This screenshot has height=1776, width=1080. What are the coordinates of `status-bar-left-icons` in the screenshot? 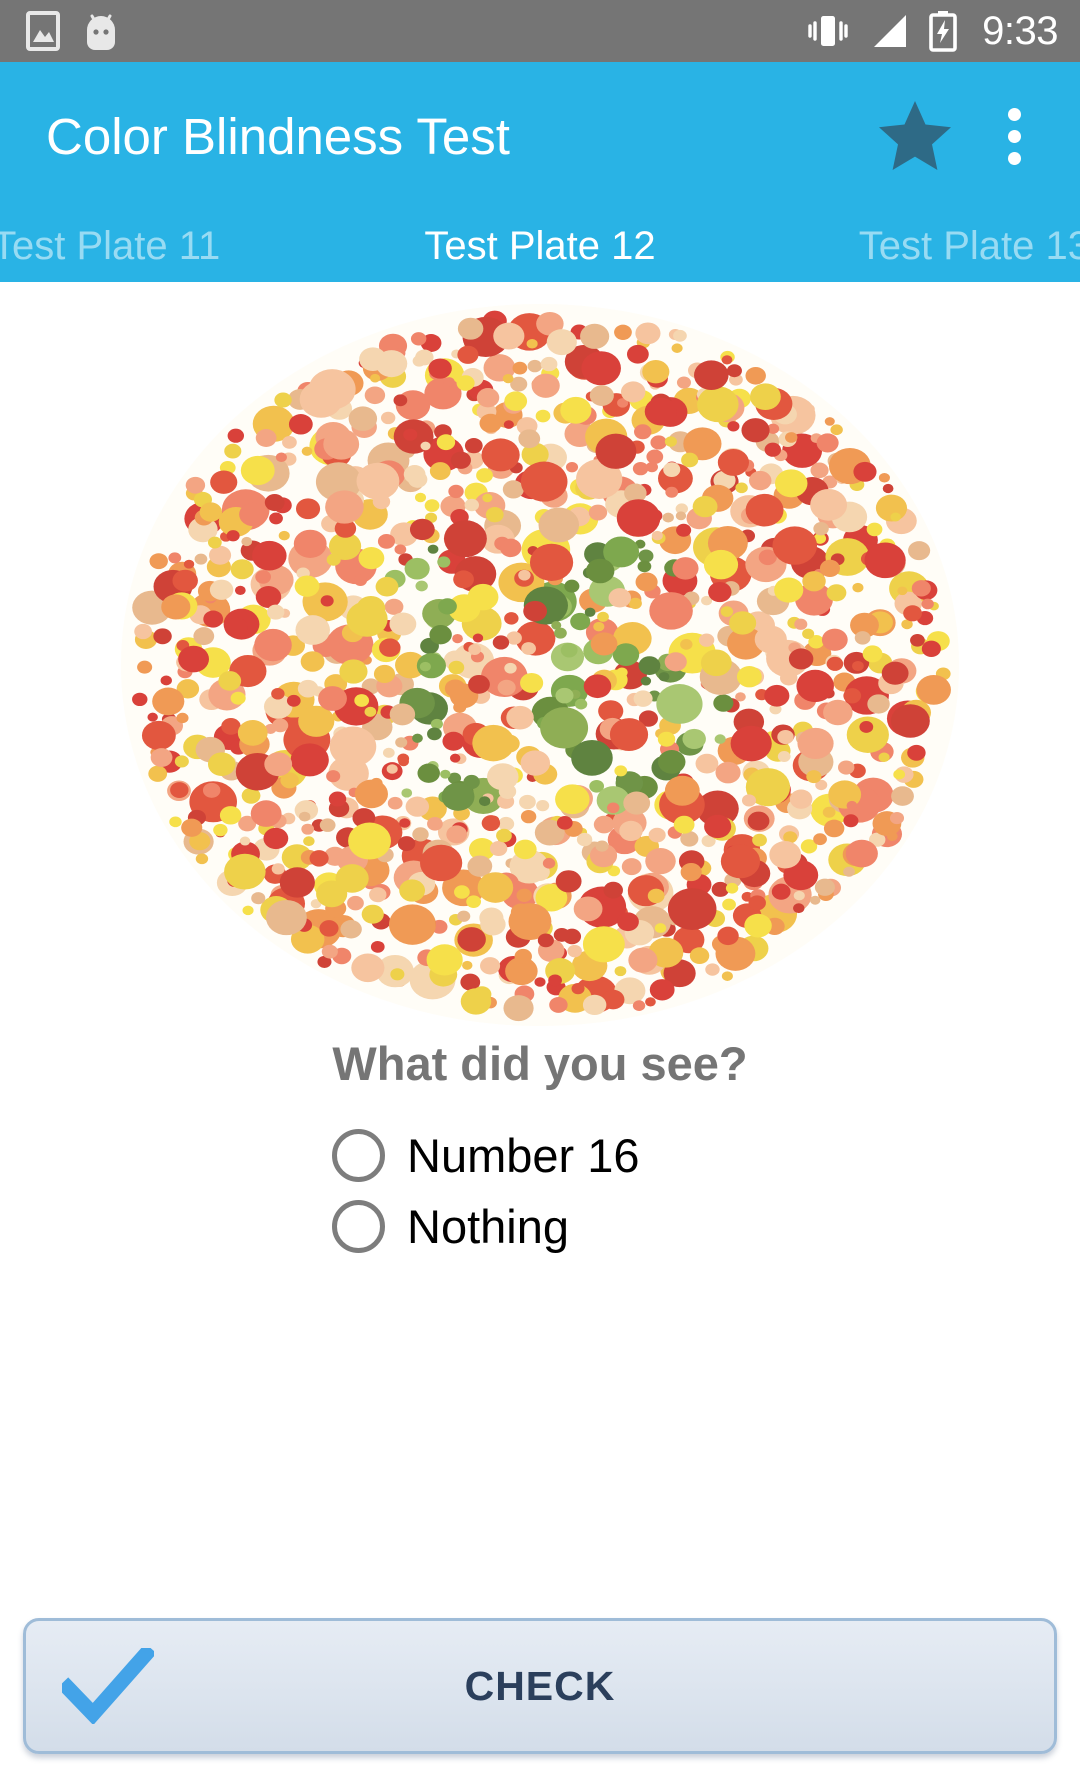 It's located at (73, 31).